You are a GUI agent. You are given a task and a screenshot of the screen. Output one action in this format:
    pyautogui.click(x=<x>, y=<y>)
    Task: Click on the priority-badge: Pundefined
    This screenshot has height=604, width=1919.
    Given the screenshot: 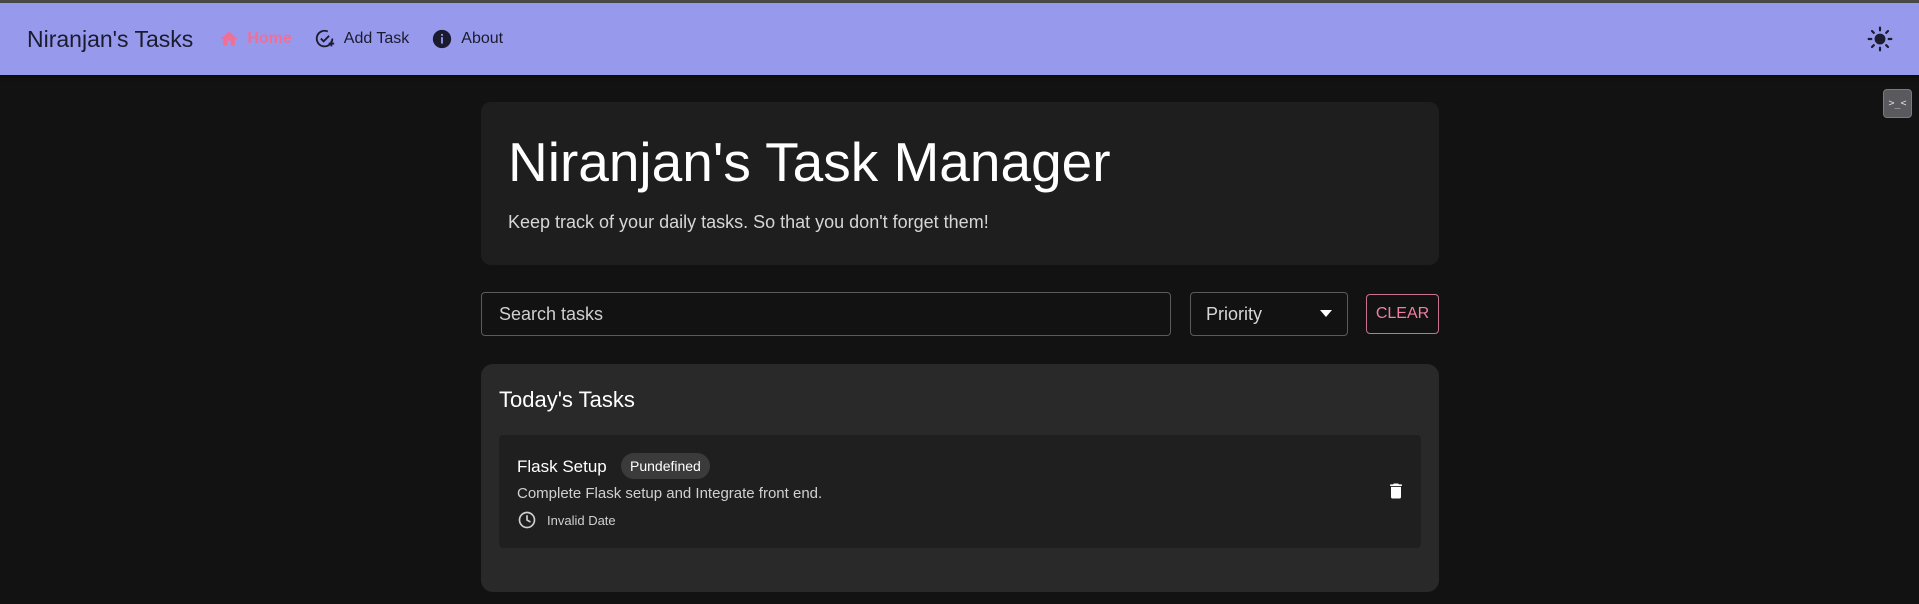 What is the action you would take?
    pyautogui.click(x=665, y=466)
    